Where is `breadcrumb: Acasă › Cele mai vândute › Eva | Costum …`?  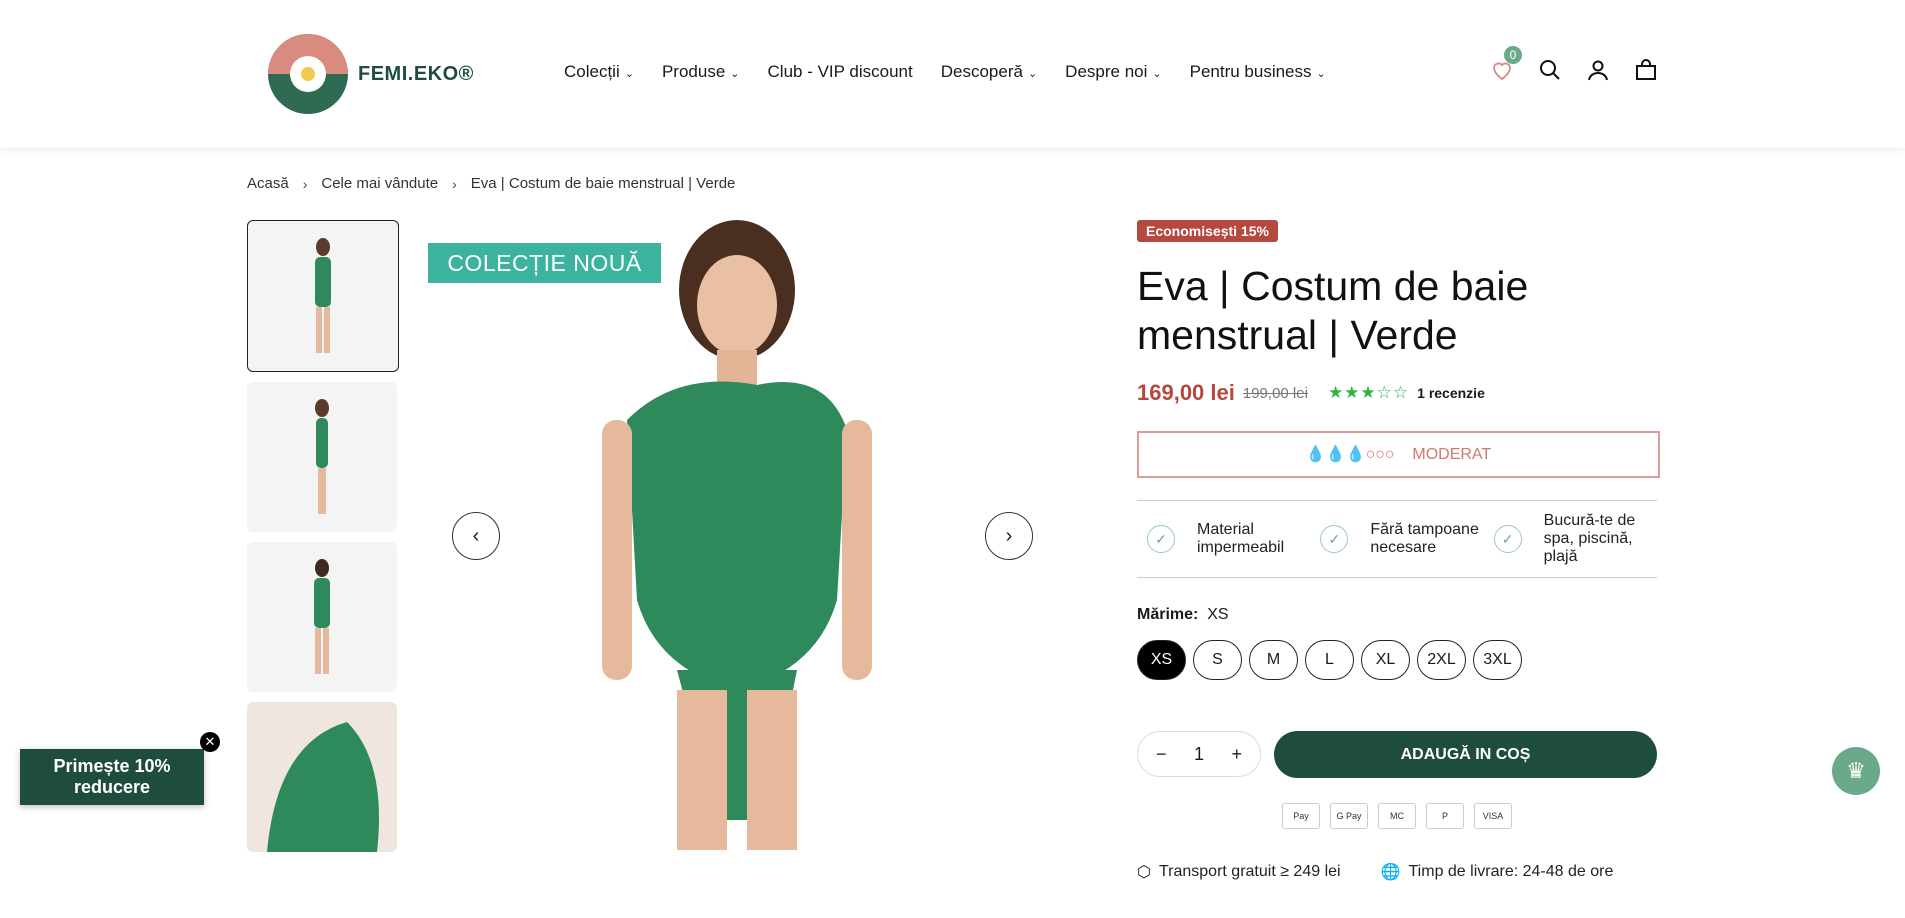 breadcrumb: Acasă › Cele mai vândute › Eva | Costum … is located at coordinates (491, 183).